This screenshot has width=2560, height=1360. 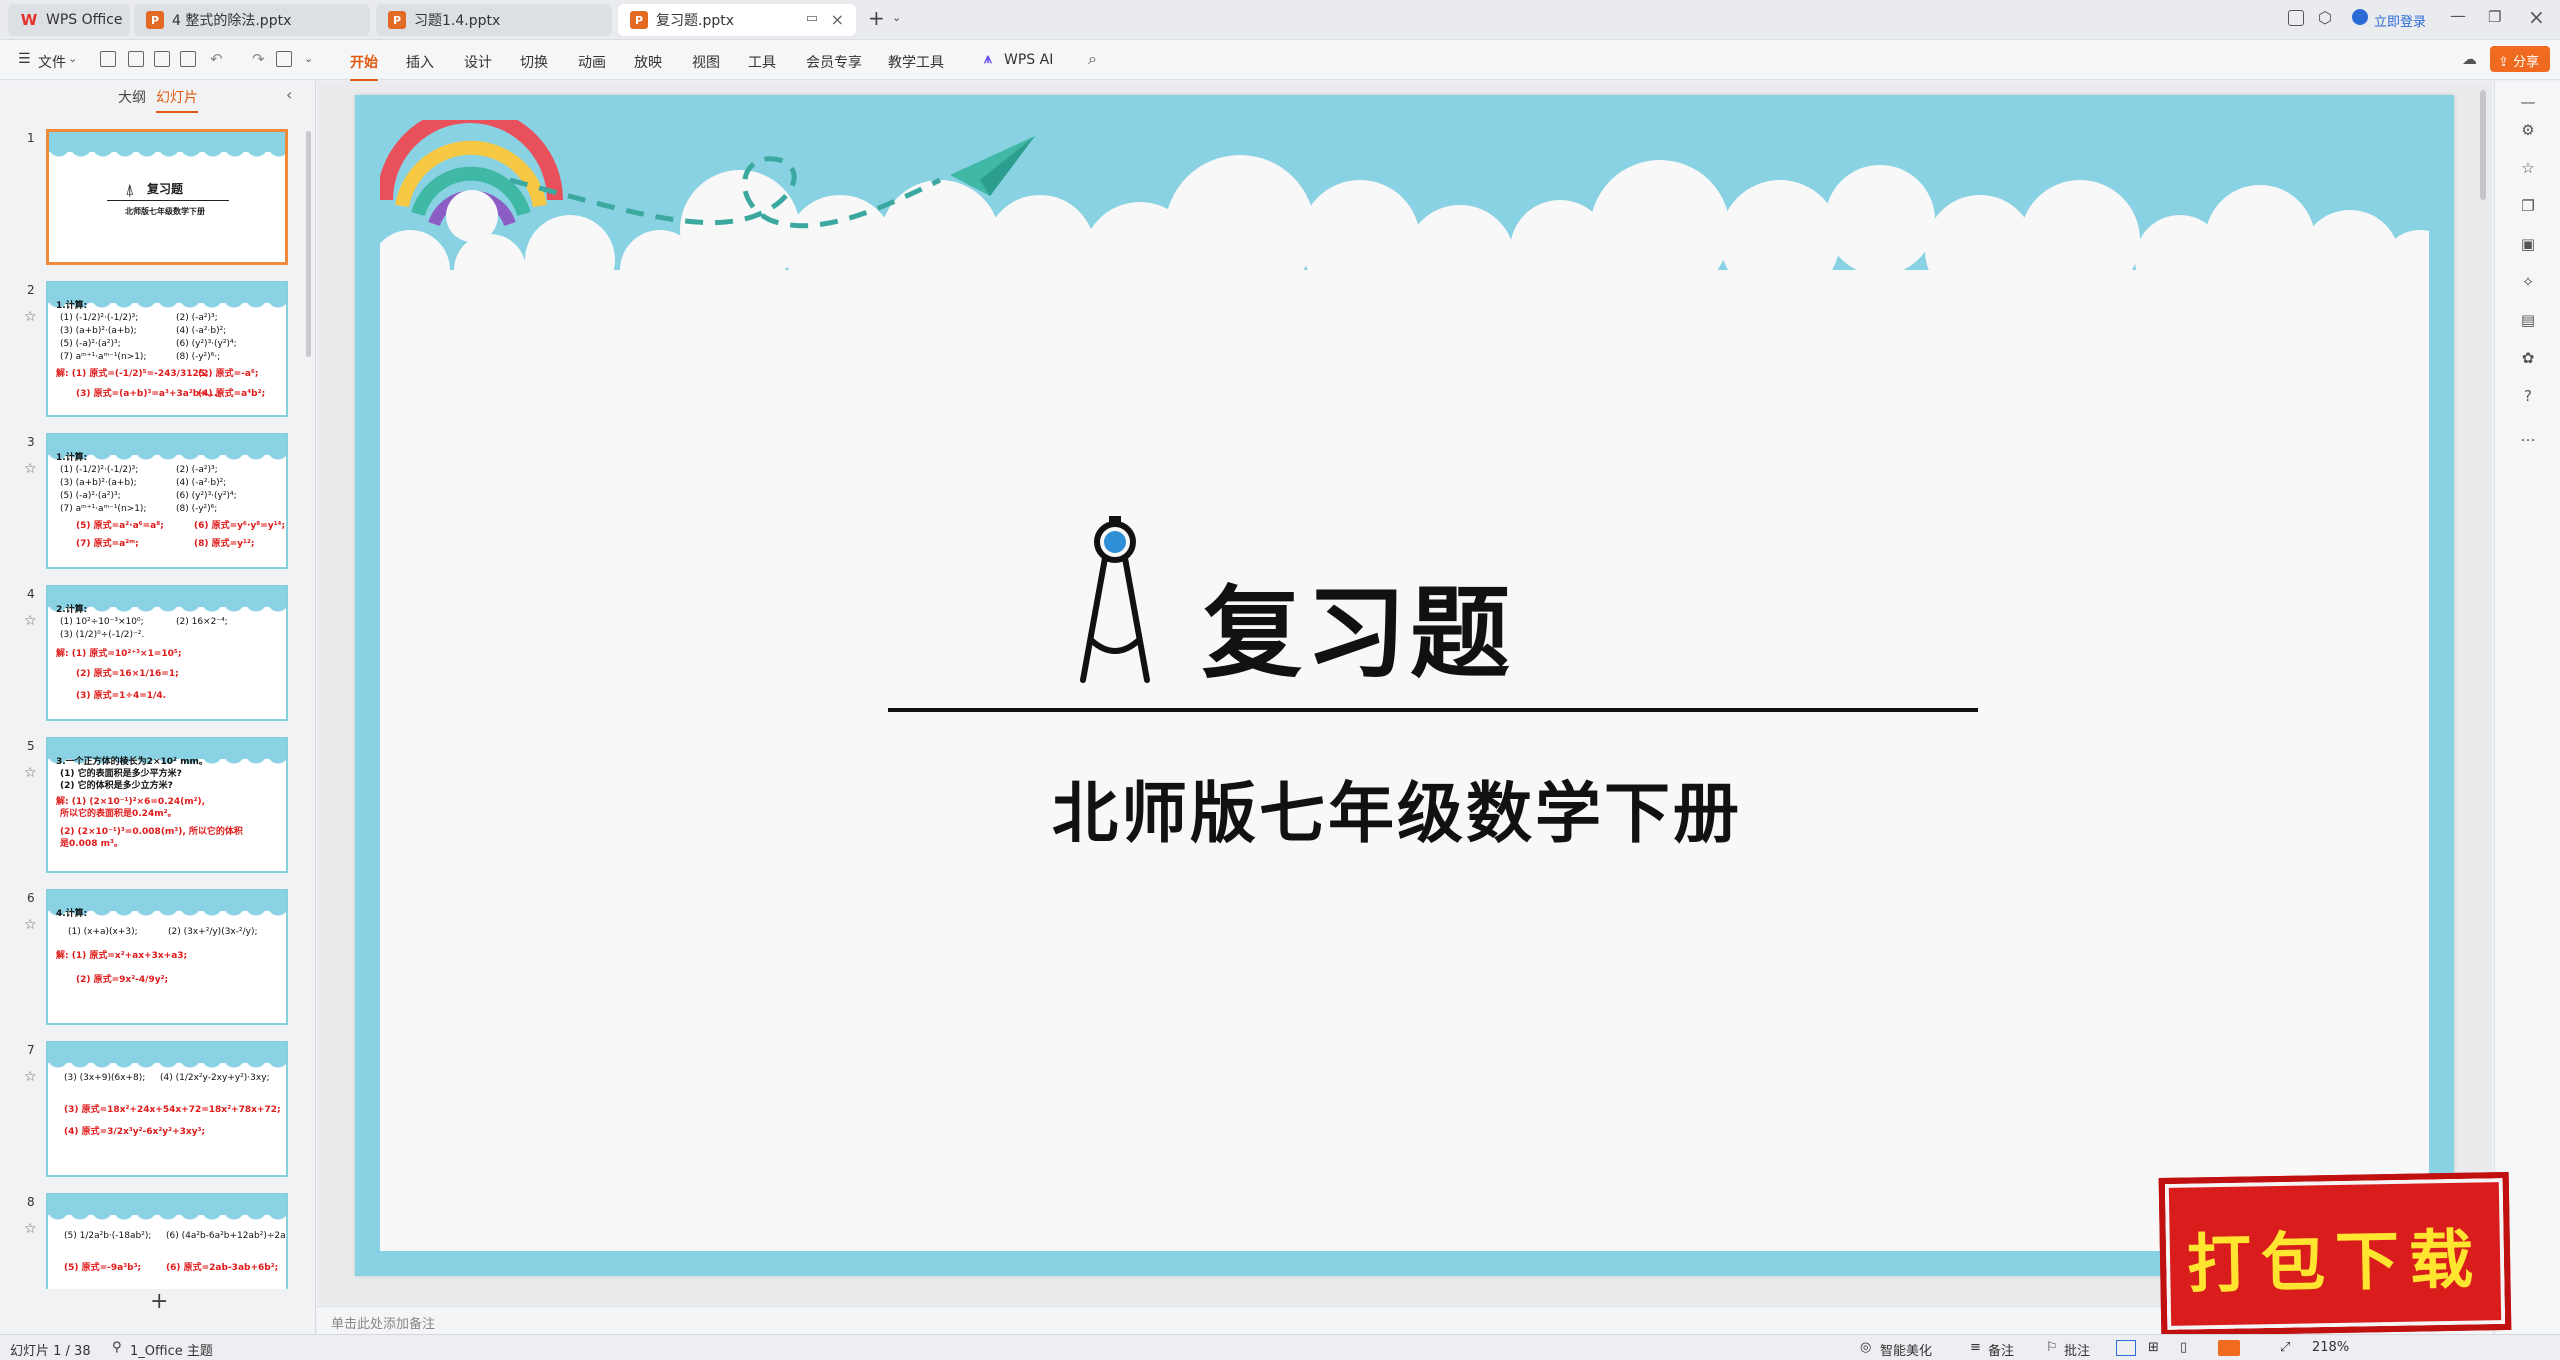 I want to click on image-edit-icon: ▣, so click(x=2528, y=244).